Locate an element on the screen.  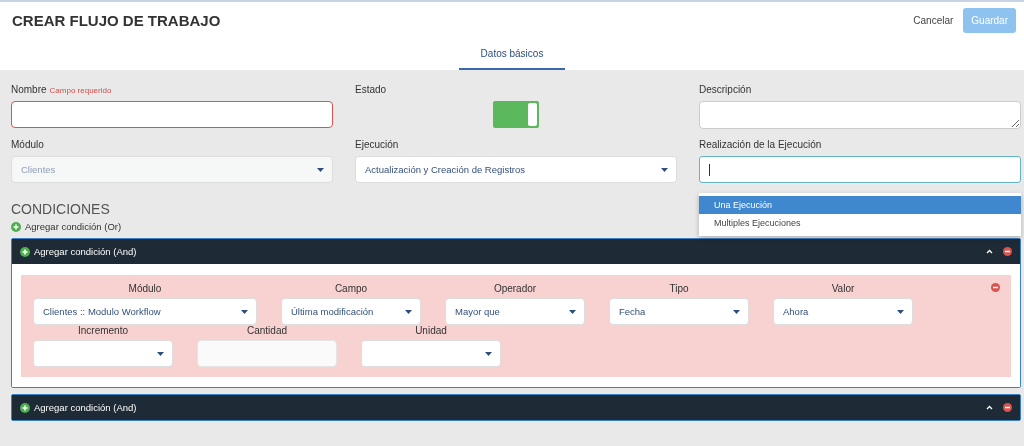
tab: Datos básicos is located at coordinates (512, 54).